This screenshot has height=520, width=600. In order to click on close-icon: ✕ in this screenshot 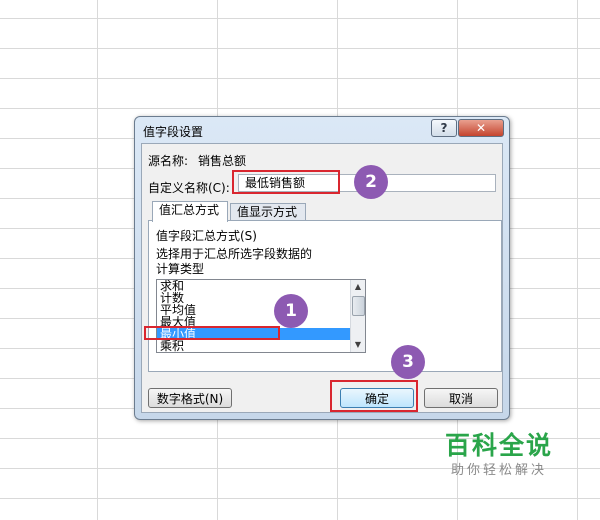, I will do `click(481, 128)`.